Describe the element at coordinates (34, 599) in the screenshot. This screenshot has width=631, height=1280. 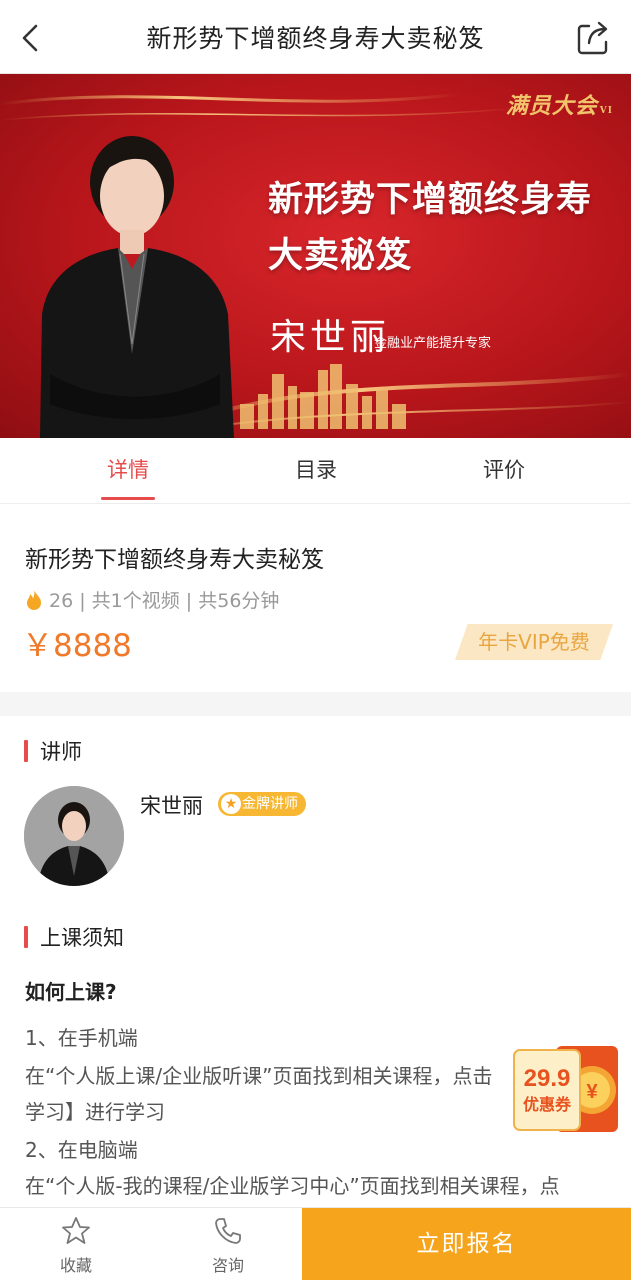
I see `fire-icon` at that location.